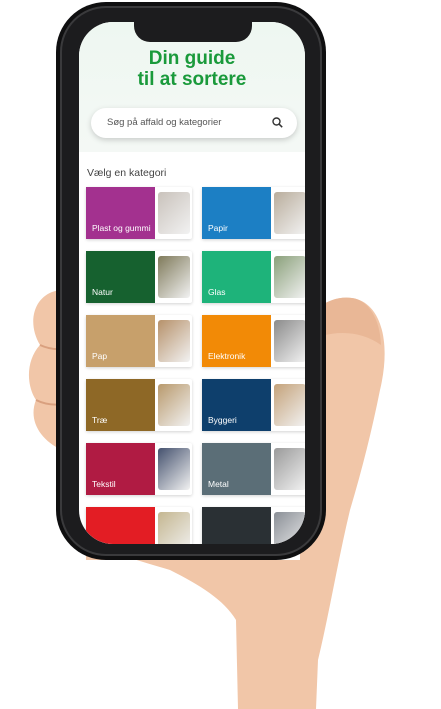  I want to click on category-card: Træ, so click(139, 405).